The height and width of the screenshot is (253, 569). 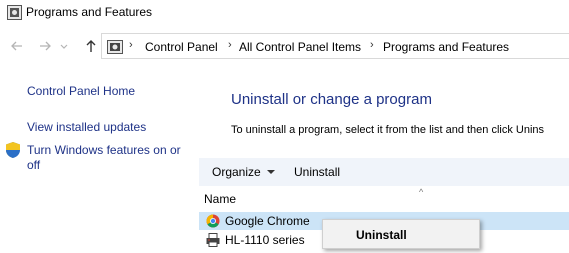 What do you see at coordinates (271, 172) in the screenshot?
I see `organize-dropdown-icon` at bounding box center [271, 172].